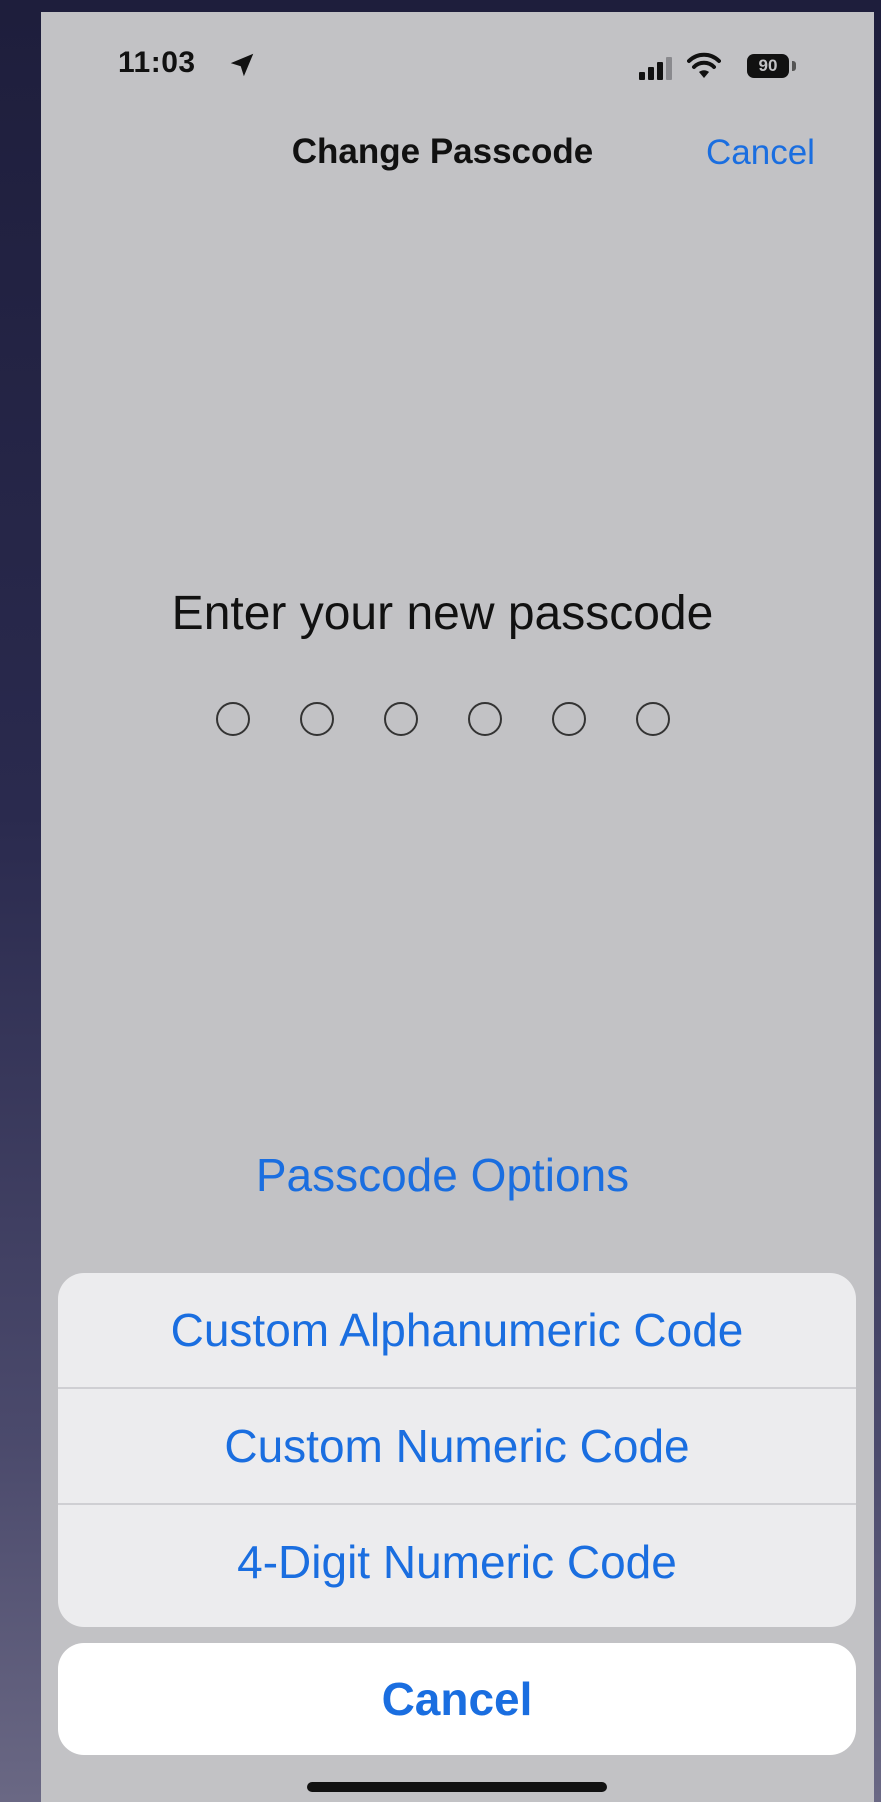 The image size is (881, 1802). What do you see at coordinates (242, 65) in the screenshot?
I see `location-arrow-icon` at bounding box center [242, 65].